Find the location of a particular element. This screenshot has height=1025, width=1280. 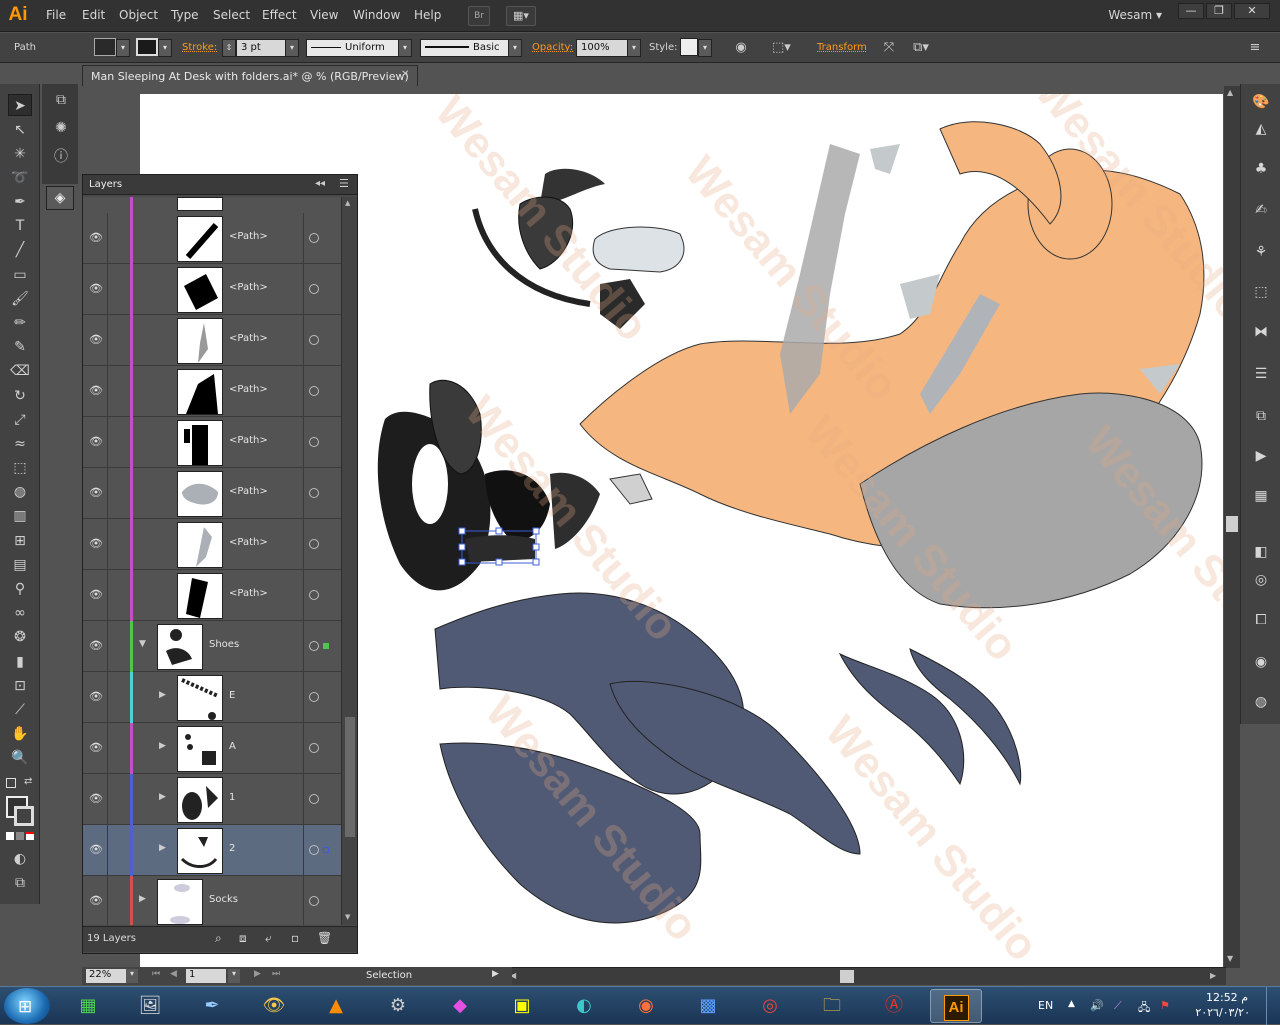

color-mode-icon is located at coordinates (10, 836).